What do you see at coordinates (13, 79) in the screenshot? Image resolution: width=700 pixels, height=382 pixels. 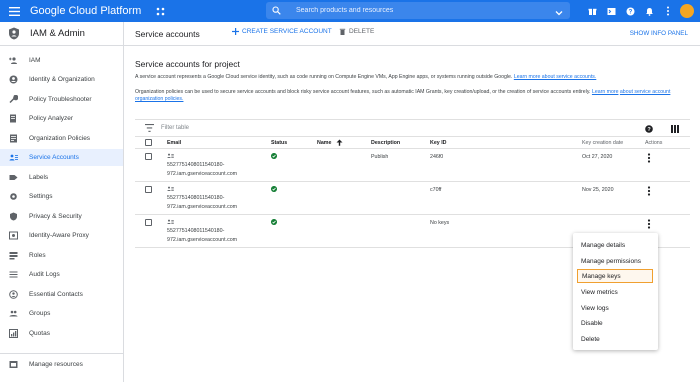 I see `account-circle-icon` at bounding box center [13, 79].